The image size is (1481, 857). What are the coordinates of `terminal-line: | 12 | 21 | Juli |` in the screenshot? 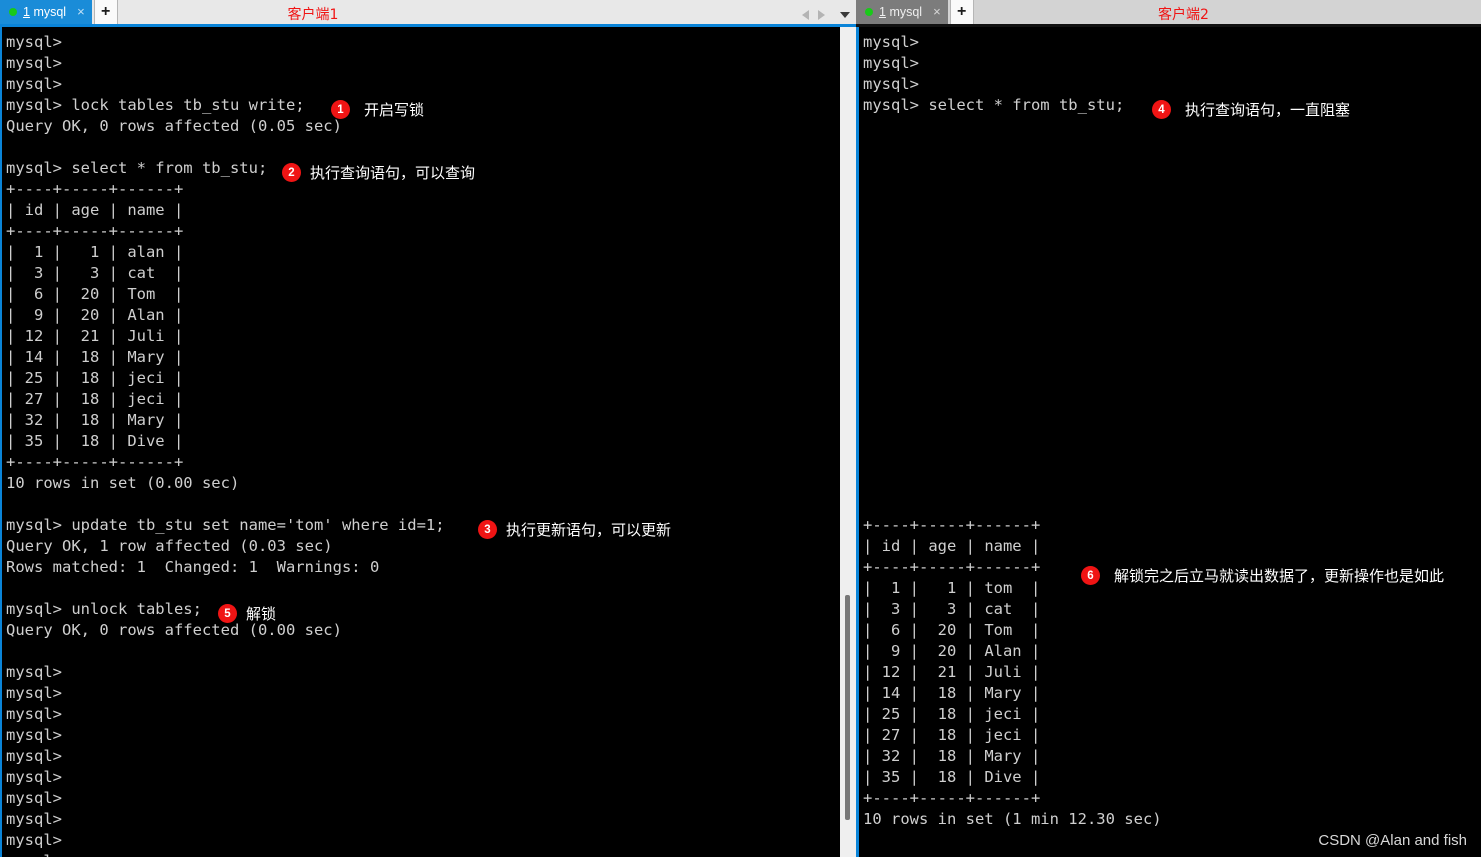 It's located at (952, 672).